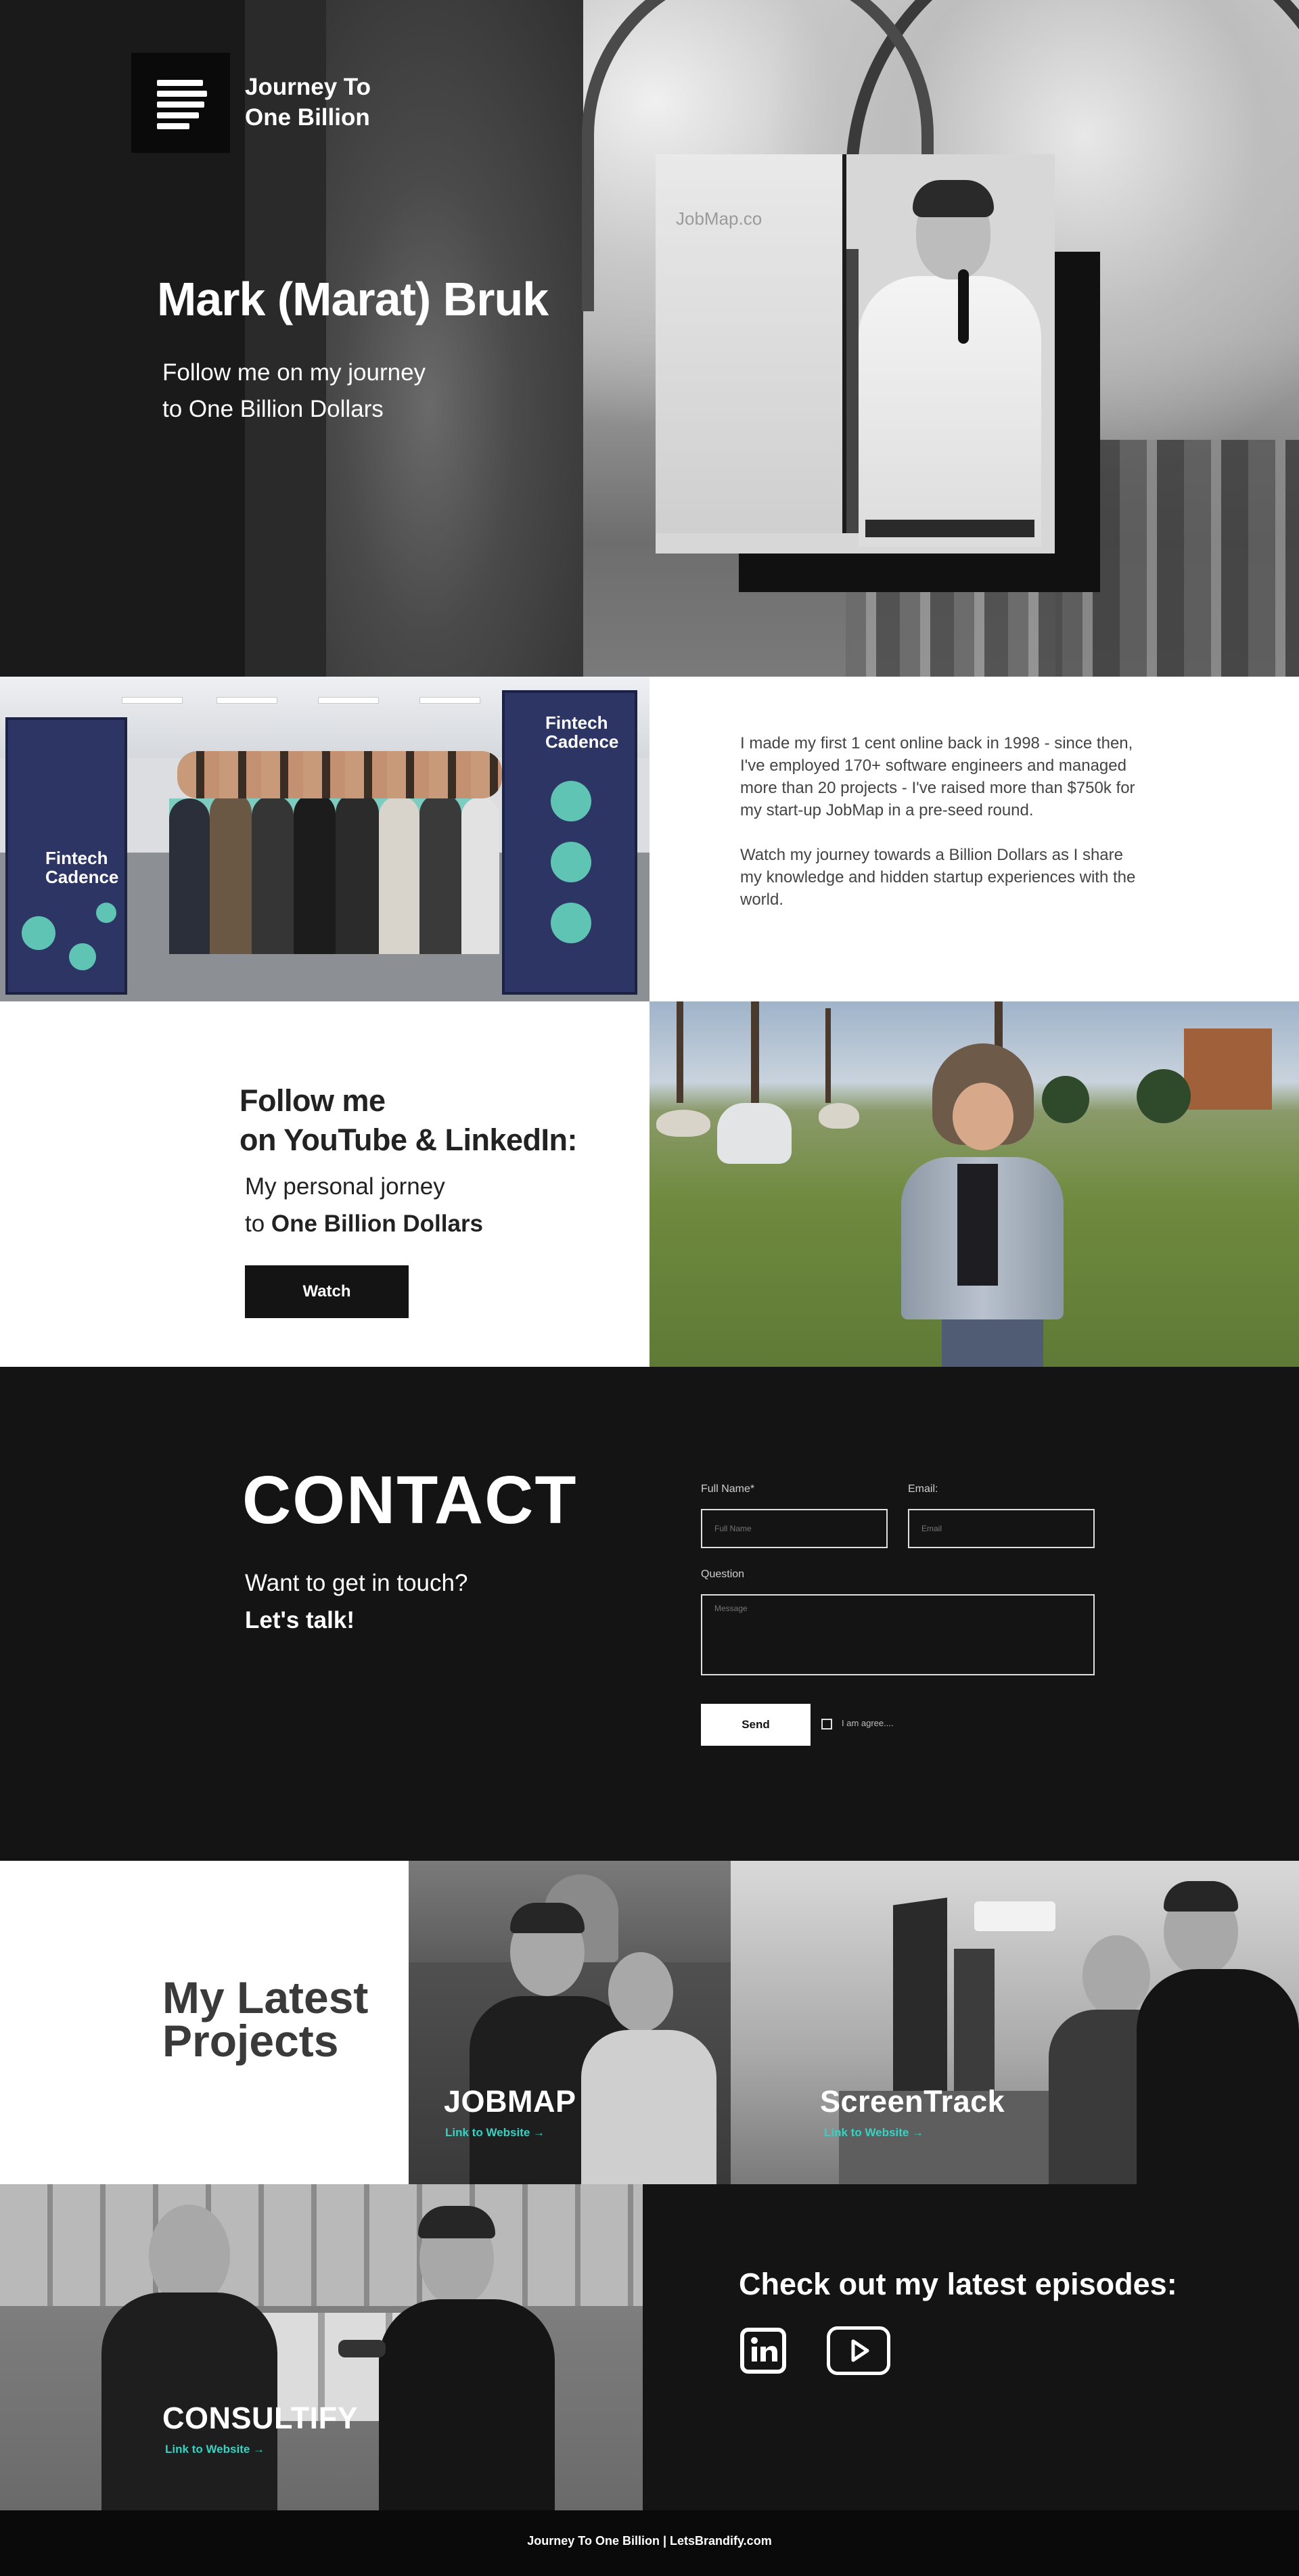 The image size is (1299, 2576). I want to click on projects-title: My Latest Projects, so click(265, 2019).